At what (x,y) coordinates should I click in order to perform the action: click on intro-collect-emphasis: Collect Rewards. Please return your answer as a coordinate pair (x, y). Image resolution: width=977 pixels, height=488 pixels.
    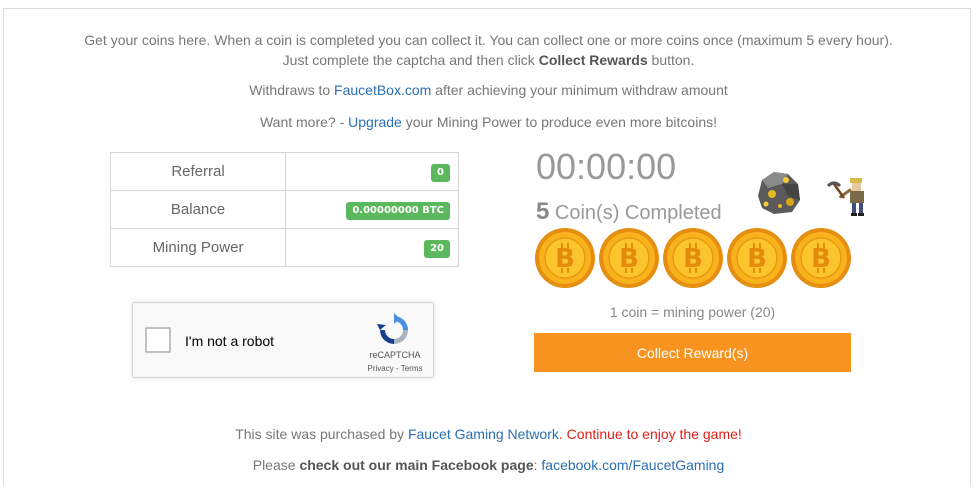
    Looking at the image, I should click on (593, 60).